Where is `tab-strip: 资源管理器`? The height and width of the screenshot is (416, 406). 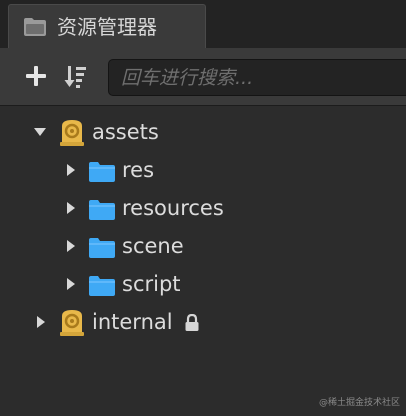
tab-strip: 资源管理器 is located at coordinates (203, 24).